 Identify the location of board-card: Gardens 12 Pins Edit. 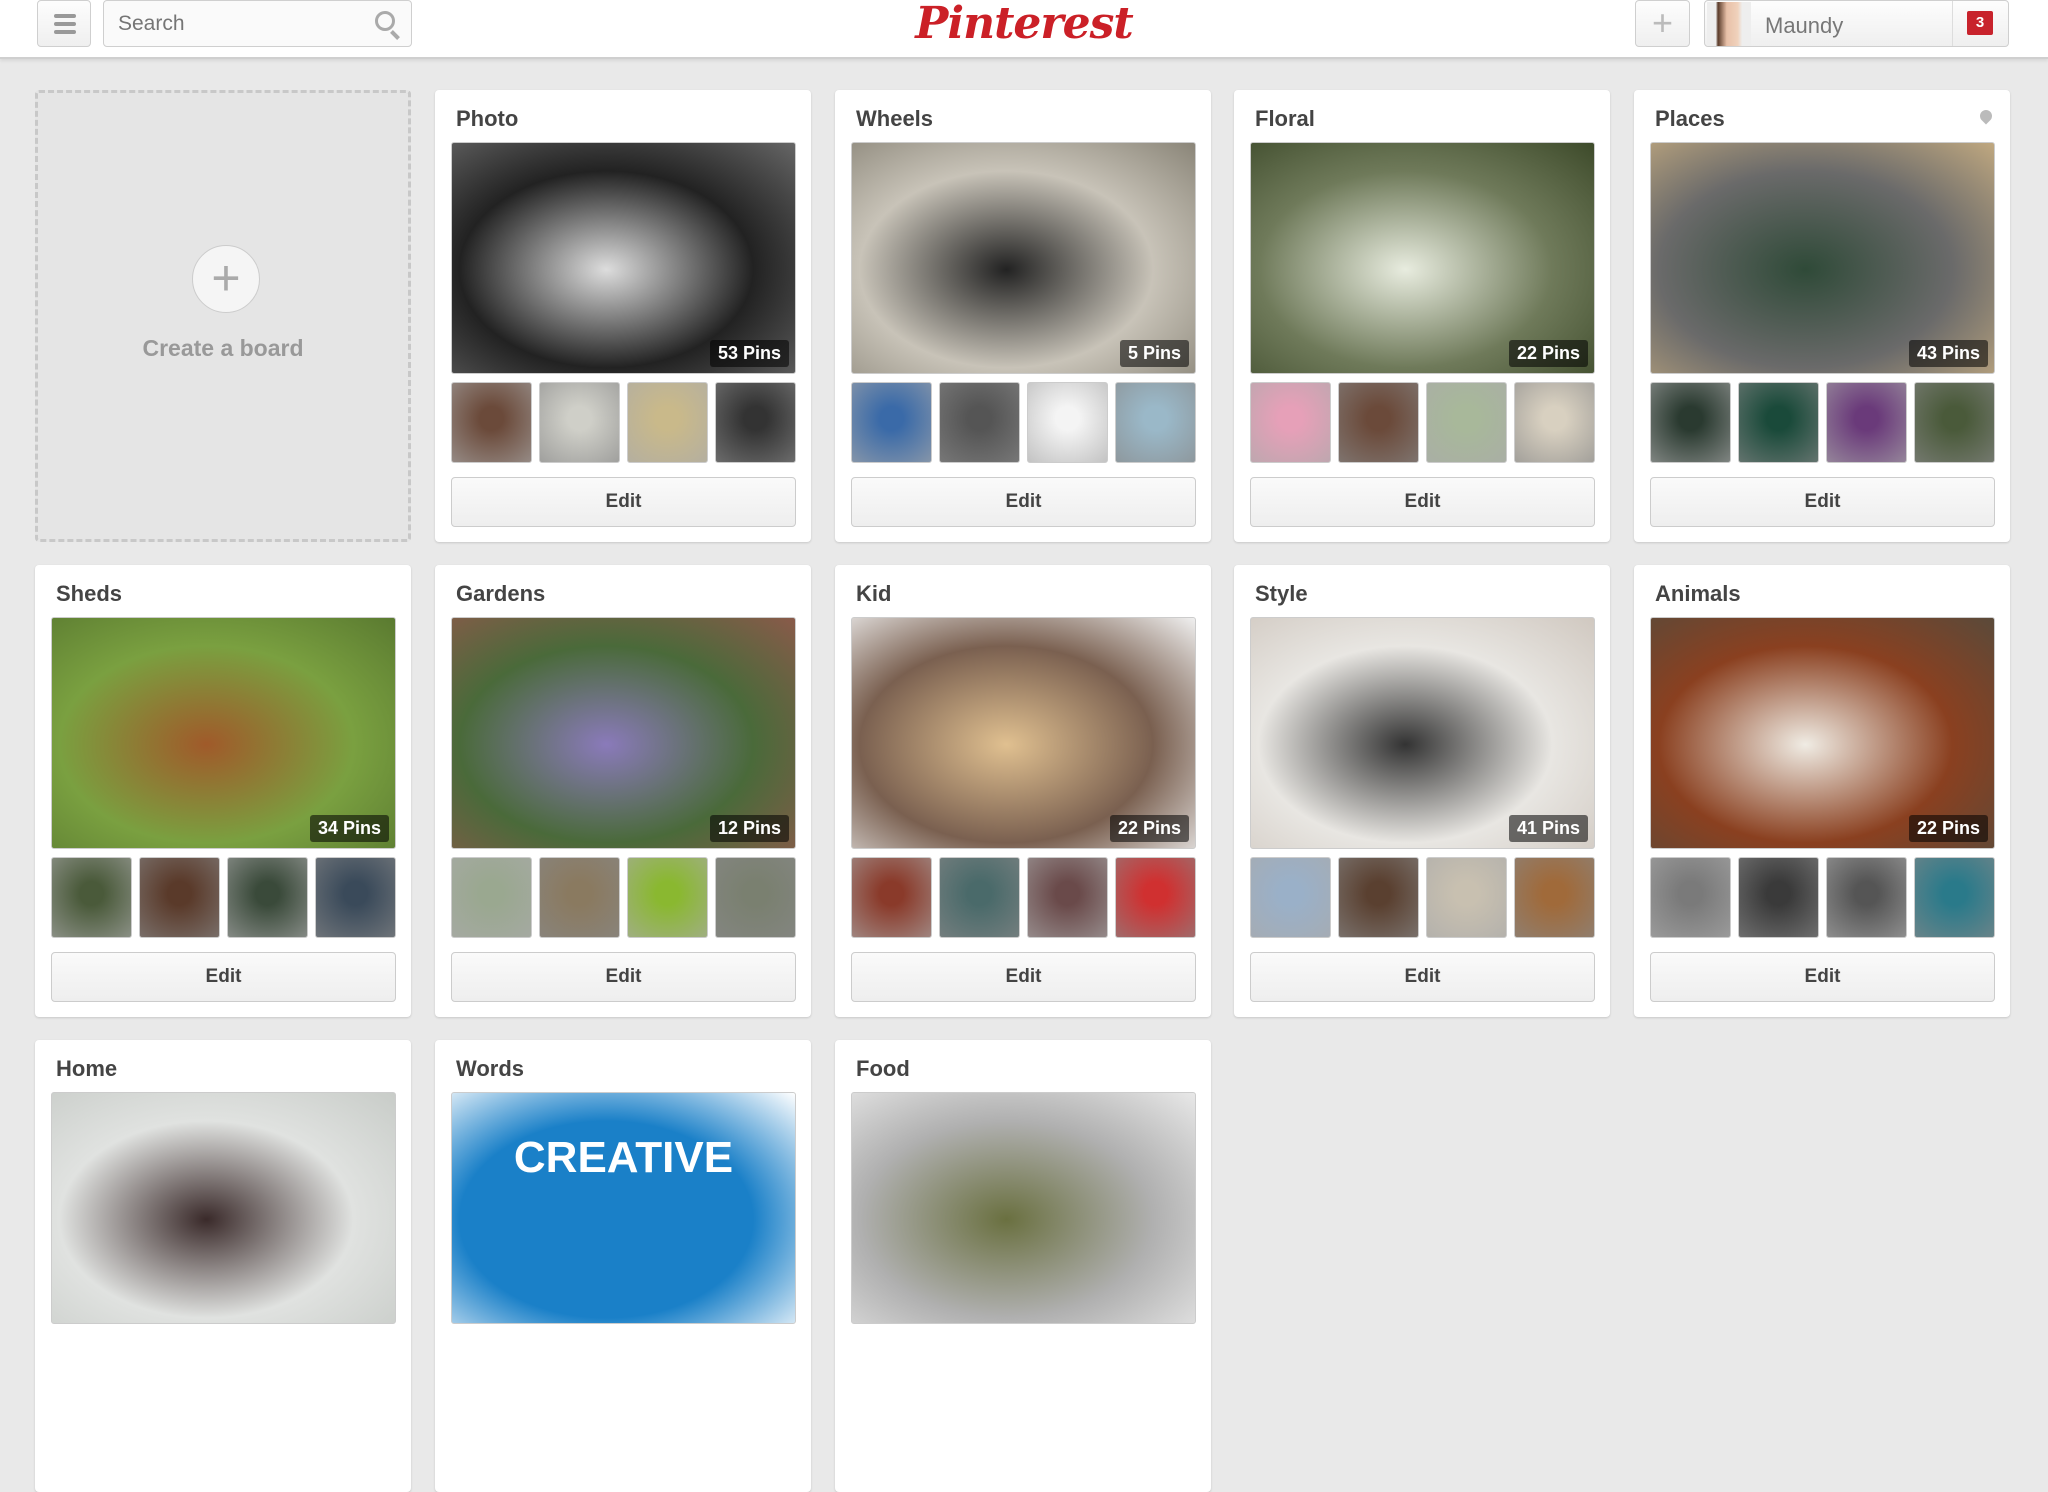
(623, 791).